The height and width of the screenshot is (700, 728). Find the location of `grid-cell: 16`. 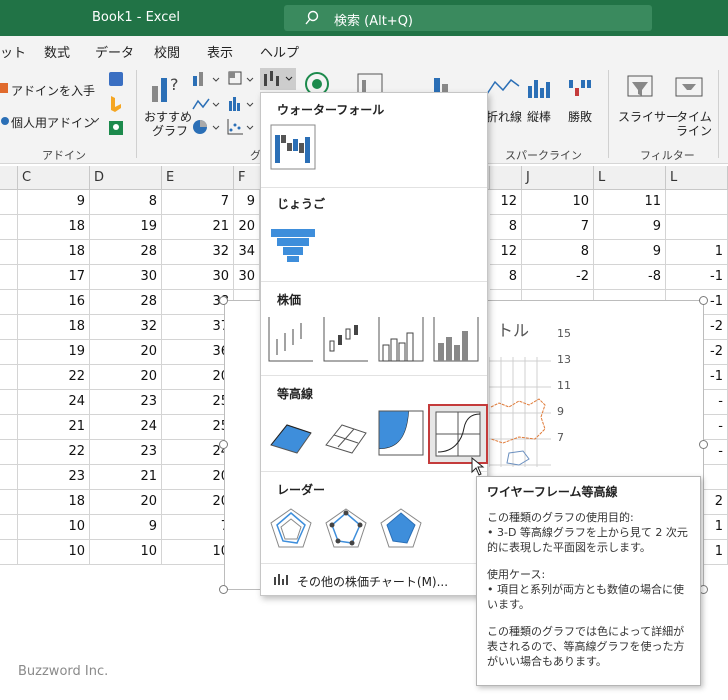

grid-cell: 16 is located at coordinates (54, 302).